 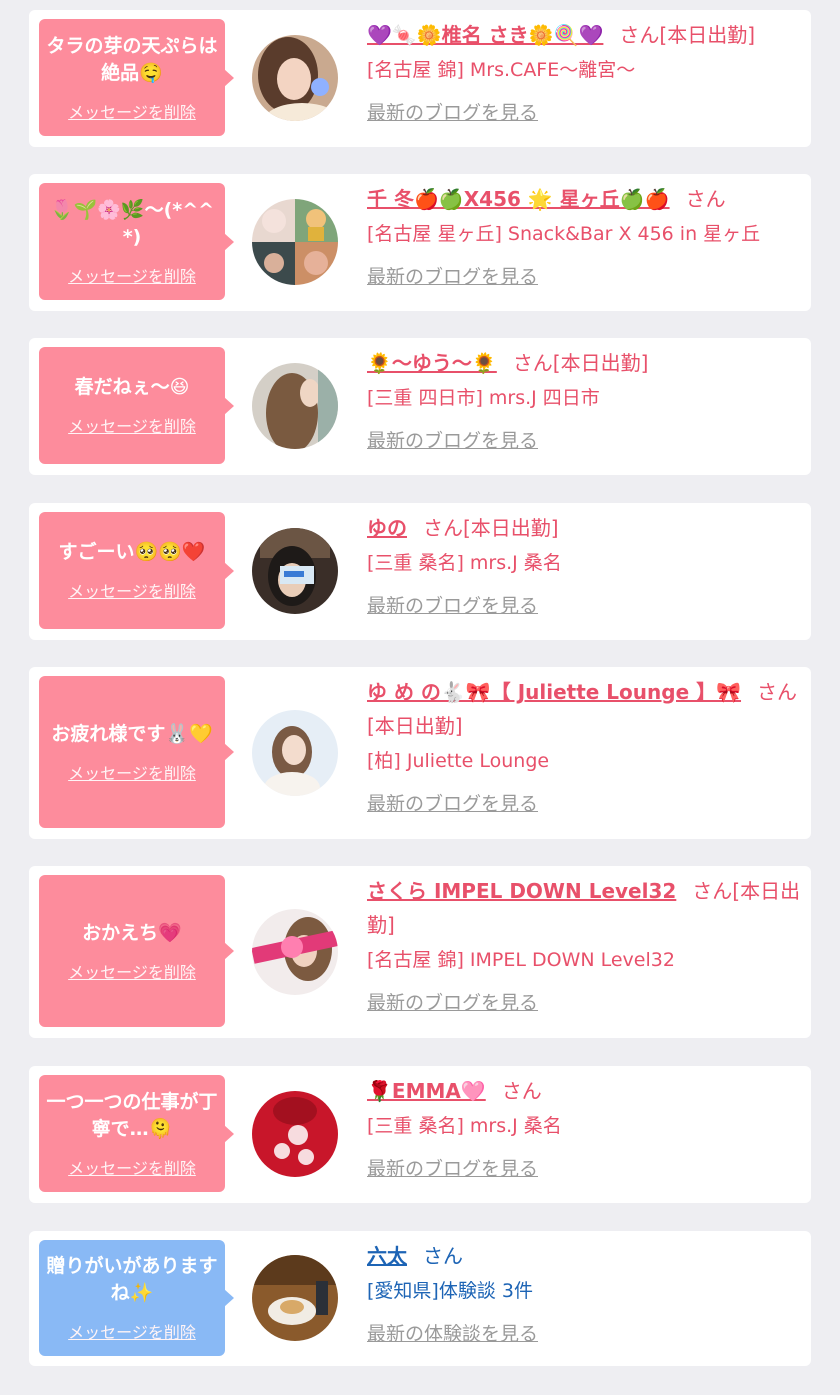 What do you see at coordinates (426, 1091) in the screenshot?
I see `cast-name-link: 🌹EMMA🩷` at bounding box center [426, 1091].